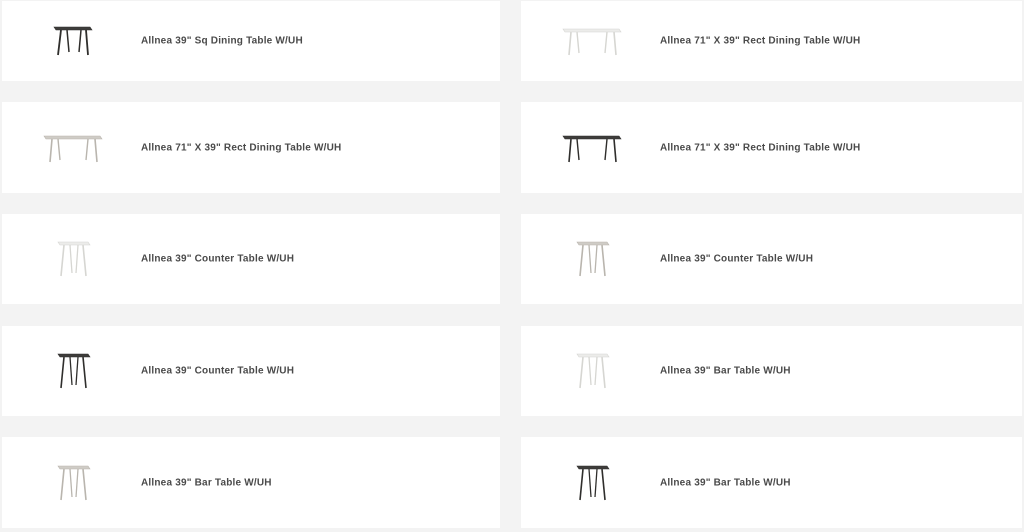 This screenshot has width=1024, height=532. What do you see at coordinates (222, 41) in the screenshot?
I see `product-name: Allnea 39" Sq Dining Table W/UH` at bounding box center [222, 41].